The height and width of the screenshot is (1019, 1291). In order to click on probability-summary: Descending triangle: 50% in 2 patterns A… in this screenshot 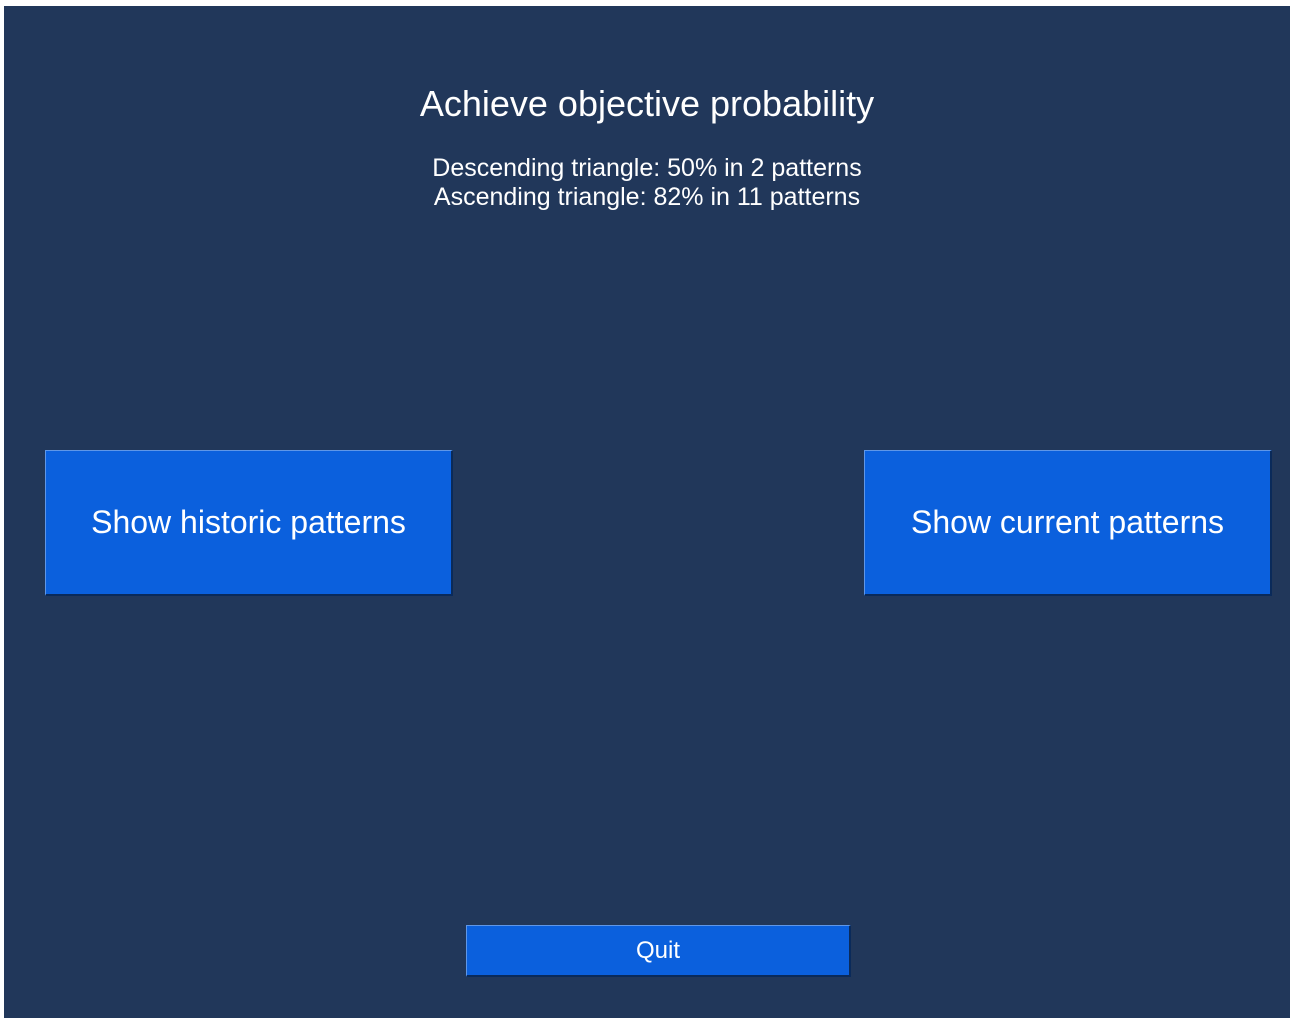, I will do `click(647, 183)`.